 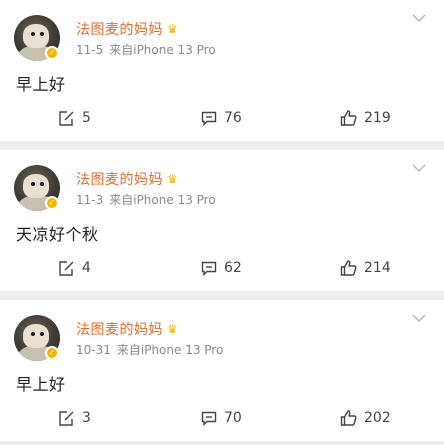 I want to click on like-count: 214, so click(x=377, y=268).